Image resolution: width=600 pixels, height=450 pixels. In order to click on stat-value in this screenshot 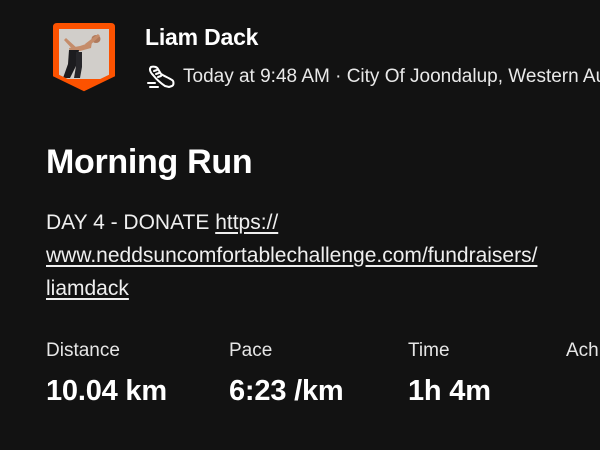, I will do `click(583, 391)`.